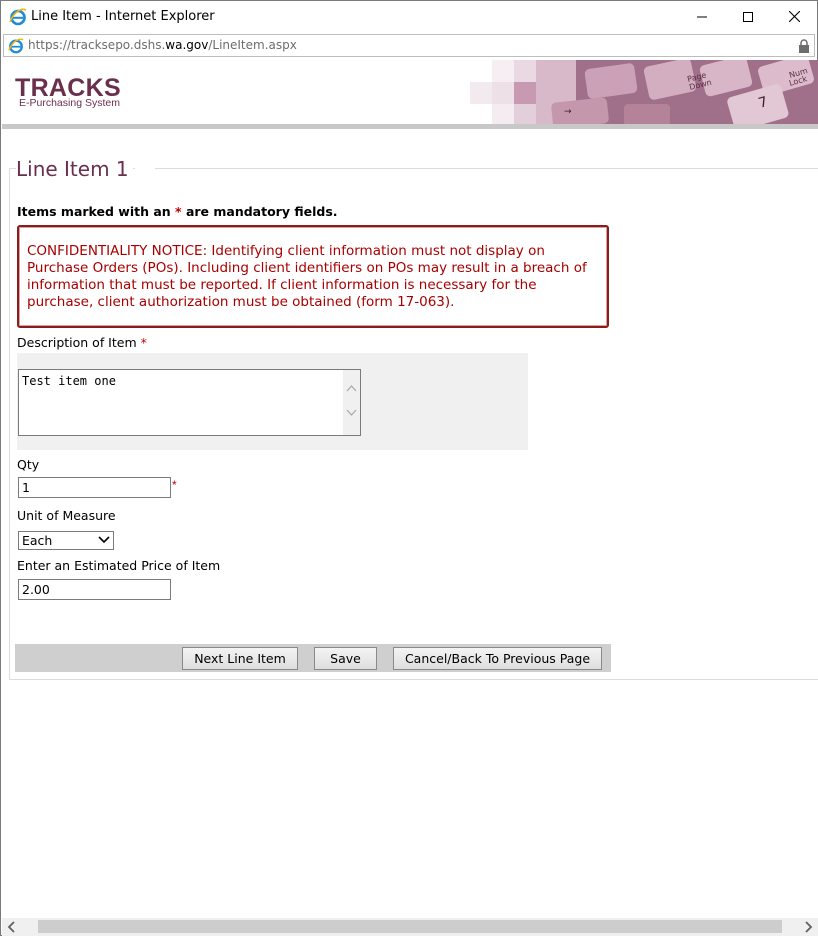 The image size is (818, 936). What do you see at coordinates (240, 658) in the screenshot?
I see `next-line-item-button: Next Line Item` at bounding box center [240, 658].